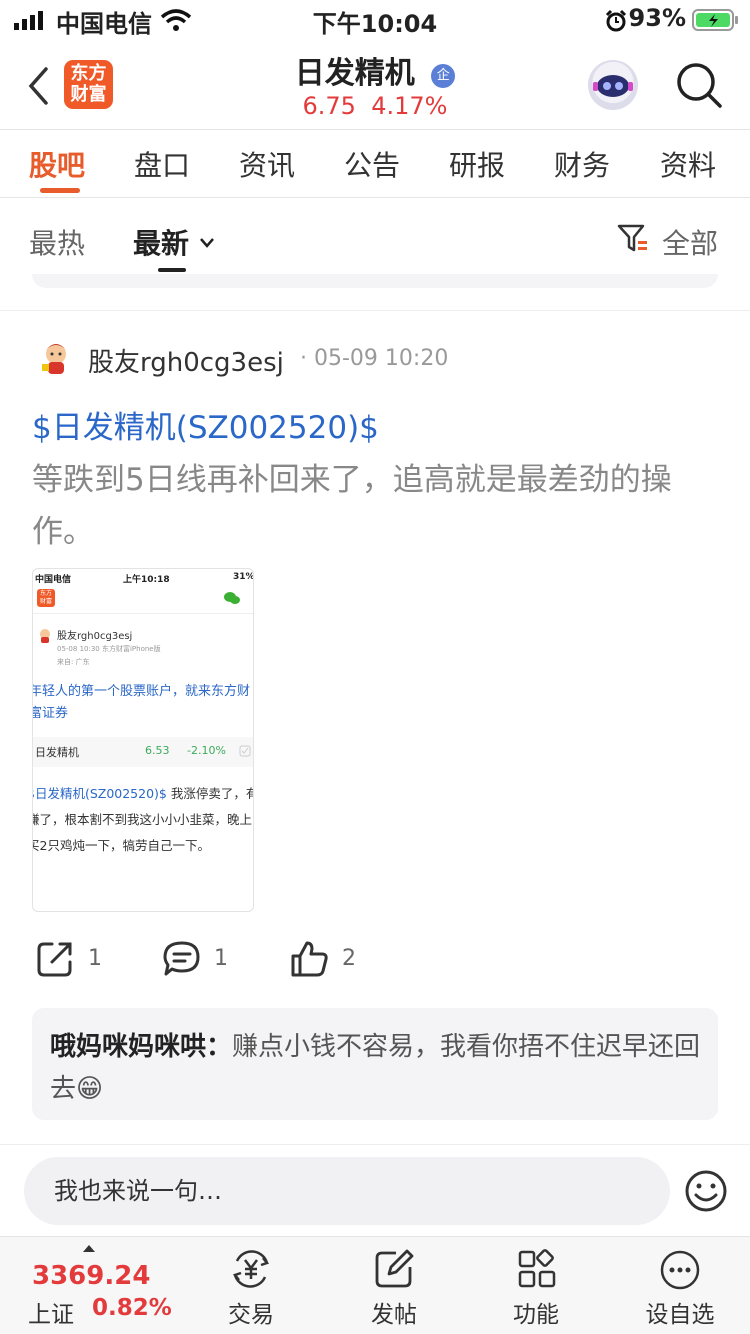 The width and height of the screenshot is (750, 1334). Describe the element at coordinates (60, 190) in the screenshot. I see `active-tab-indicator` at that location.